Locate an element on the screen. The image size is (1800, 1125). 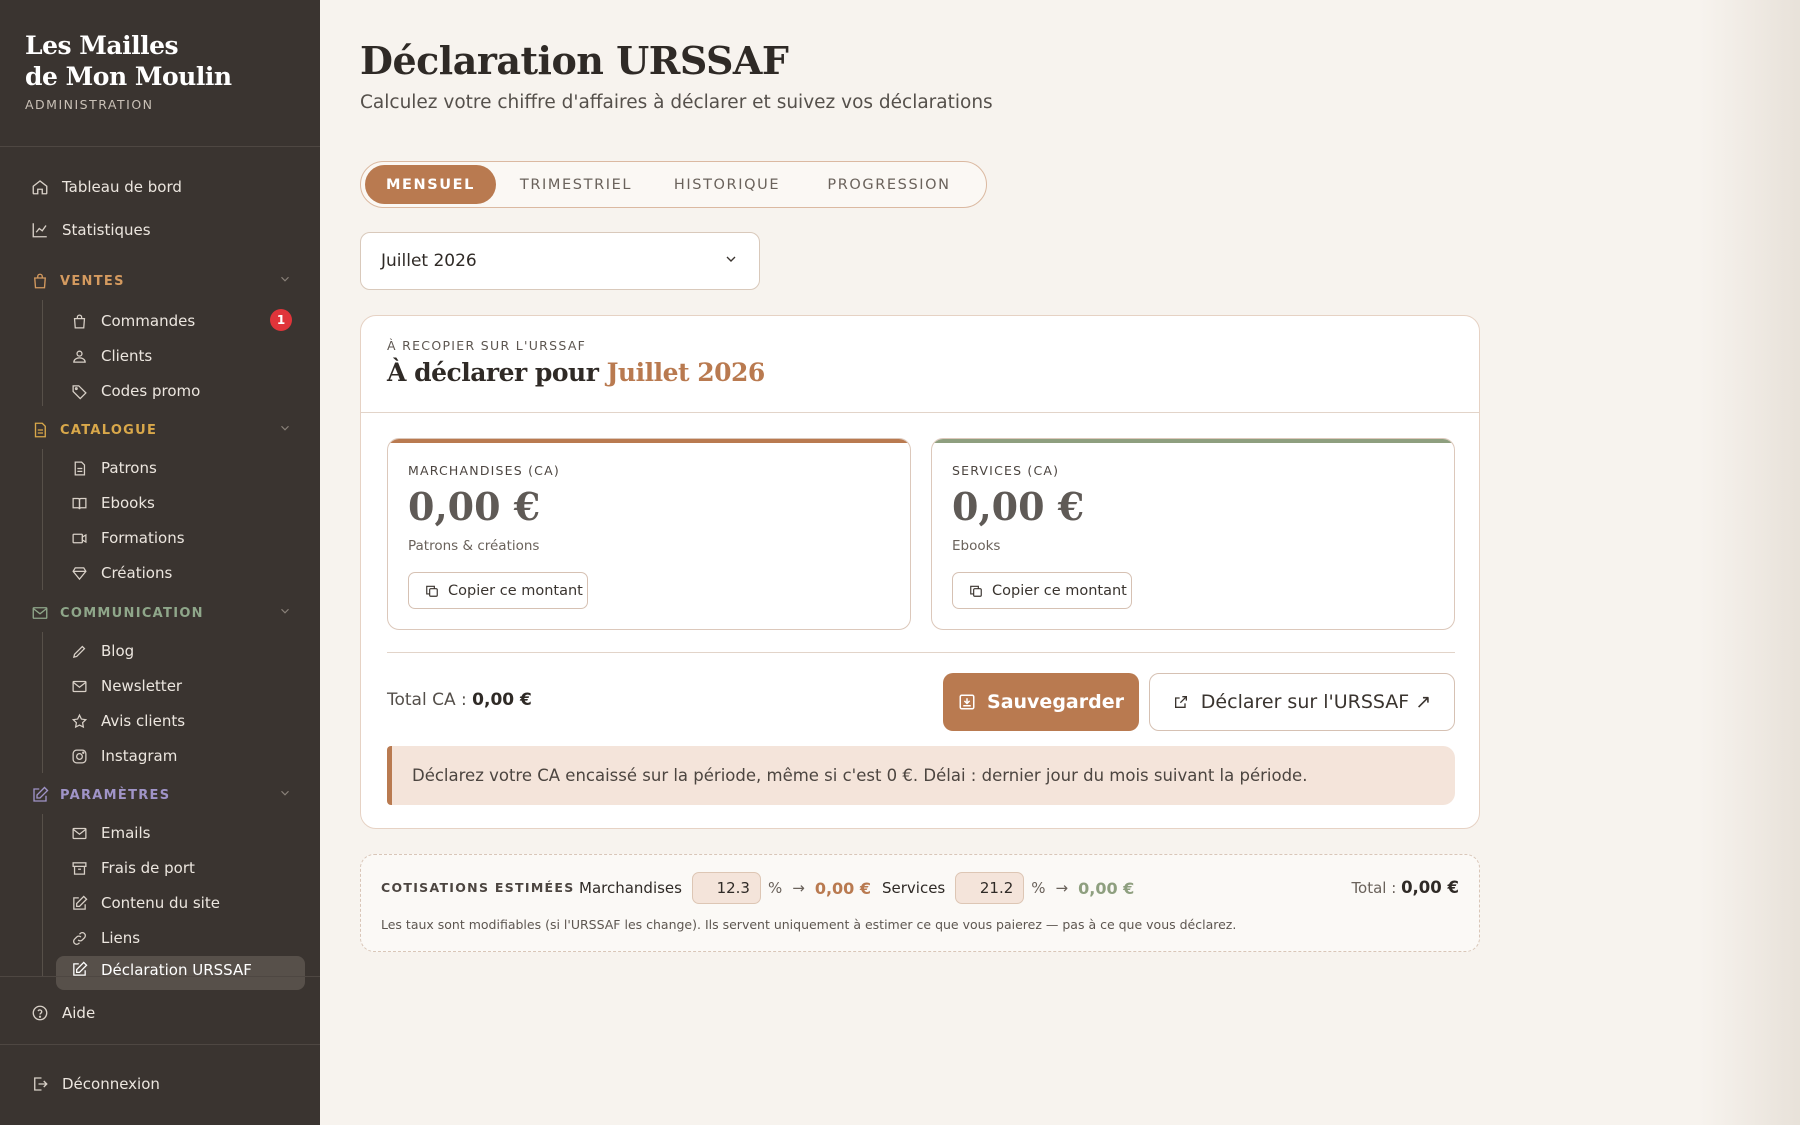
sidebar-item-commandes: Commandes is located at coordinates (132, 321).